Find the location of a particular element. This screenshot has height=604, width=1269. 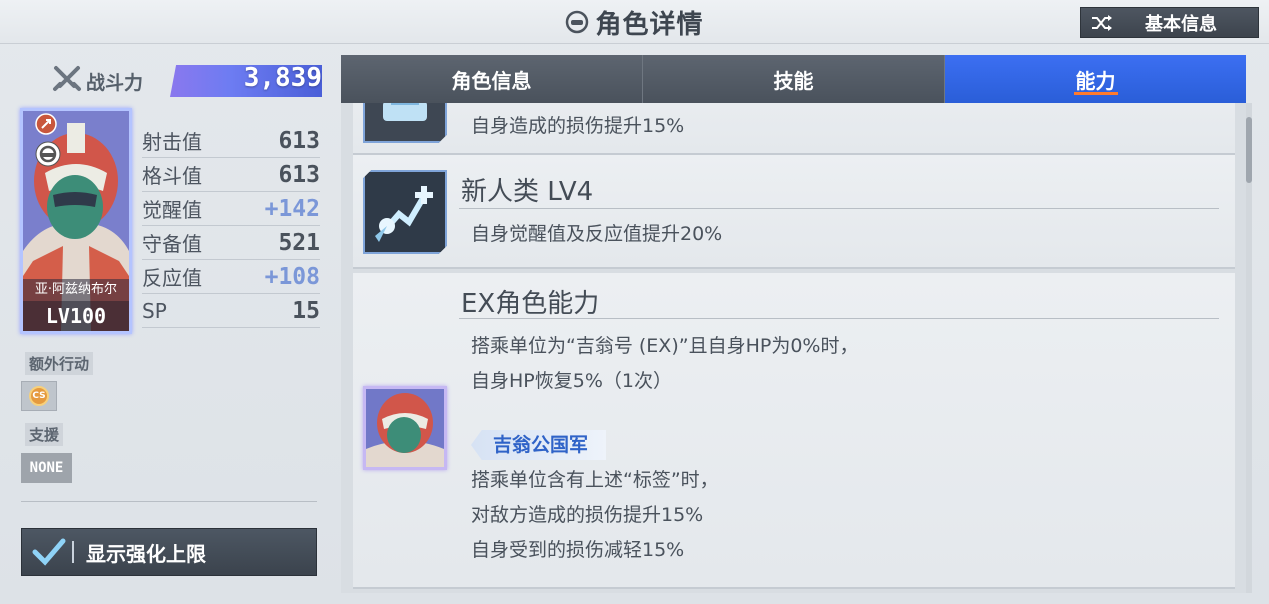

support-value: NONE is located at coordinates (46, 468).